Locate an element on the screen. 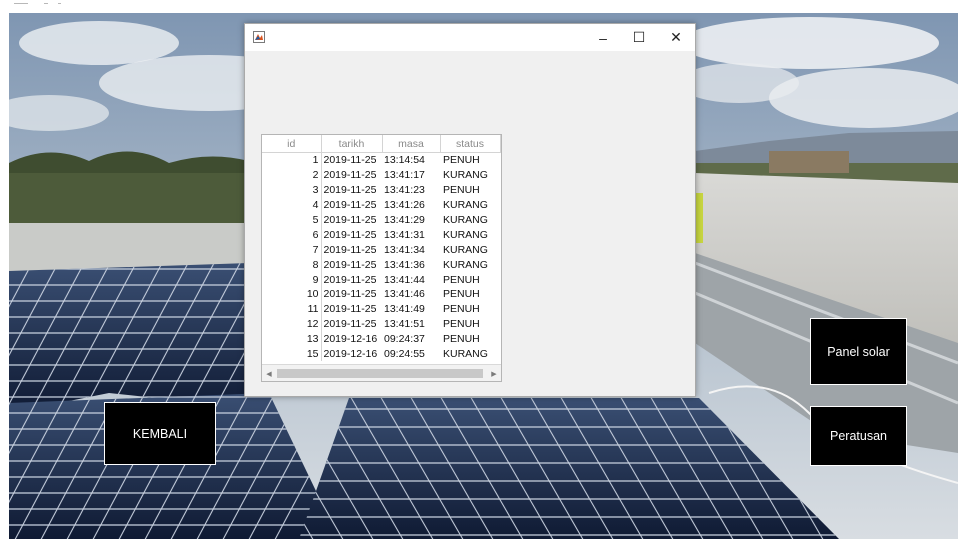 The height and width of the screenshot is (539, 958). cell-masa: 09:24:55 is located at coordinates (404, 354).